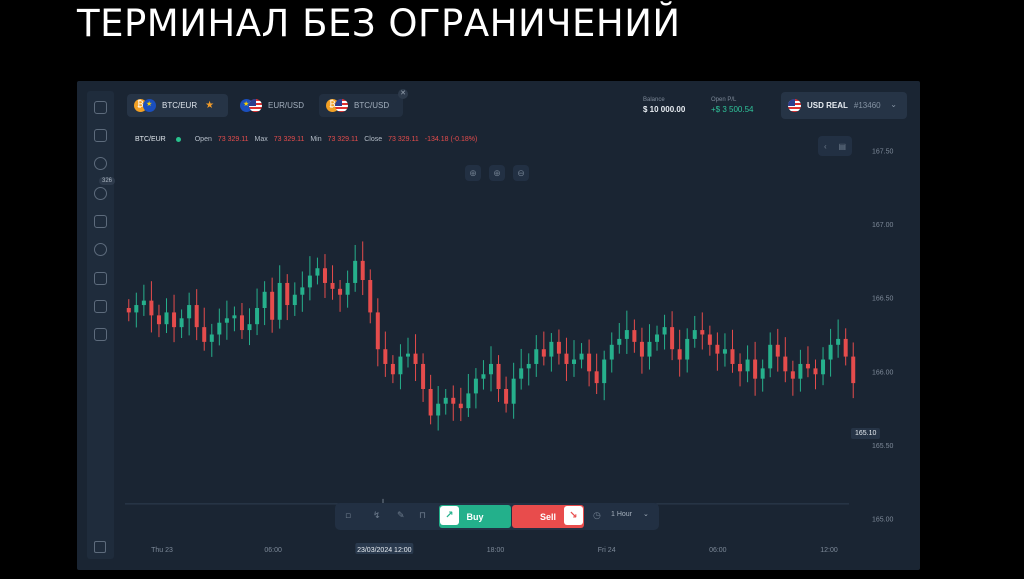  What do you see at coordinates (825, 146) in the screenshot?
I see `chevron-left-icon: ‹` at bounding box center [825, 146].